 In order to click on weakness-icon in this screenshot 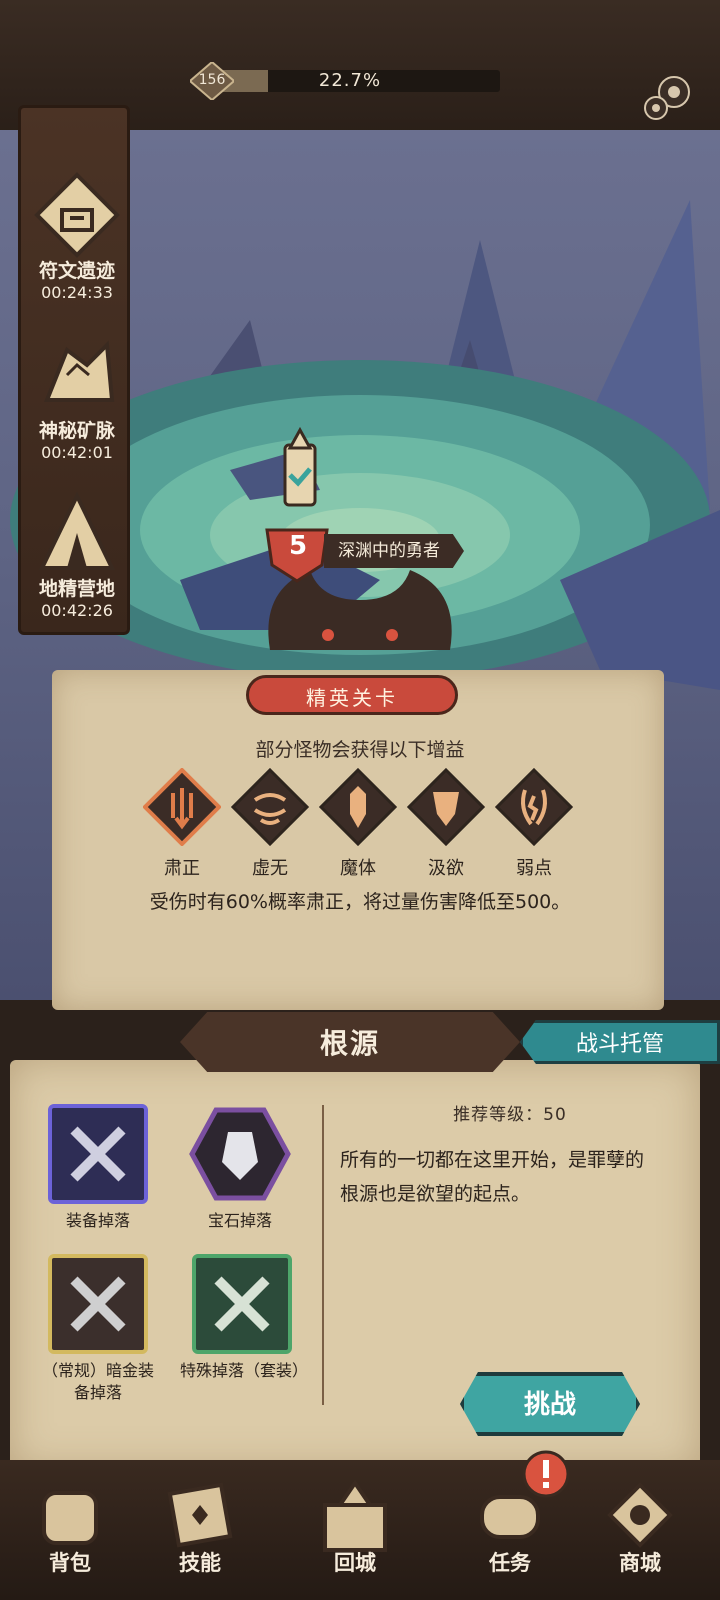, I will do `click(534, 807)`.